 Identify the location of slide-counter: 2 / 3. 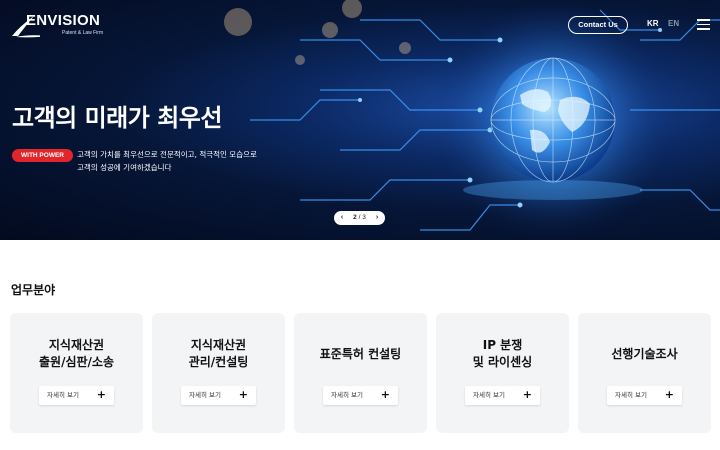
(359, 218).